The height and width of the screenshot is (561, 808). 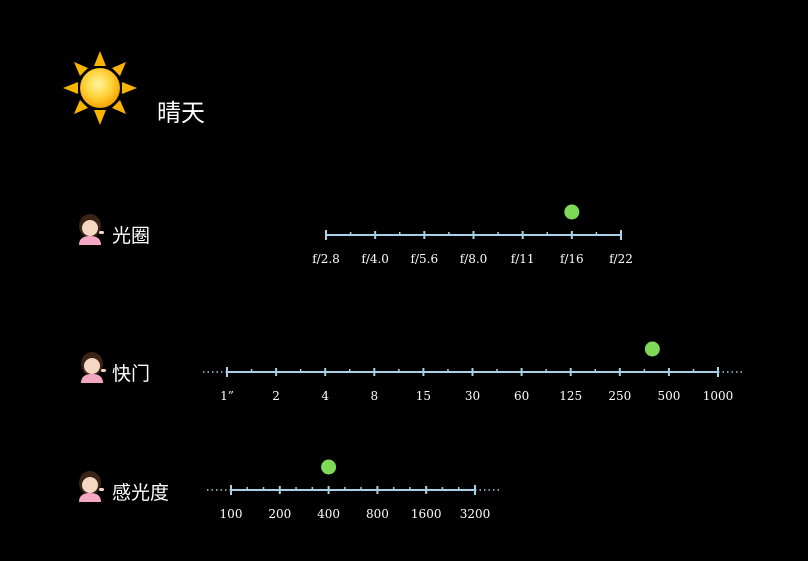 I want to click on tick-label: 800, so click(x=377, y=514).